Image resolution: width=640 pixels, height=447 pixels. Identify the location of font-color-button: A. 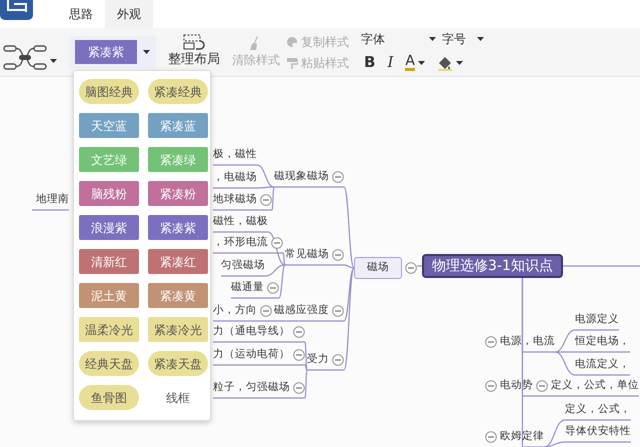
(410, 62).